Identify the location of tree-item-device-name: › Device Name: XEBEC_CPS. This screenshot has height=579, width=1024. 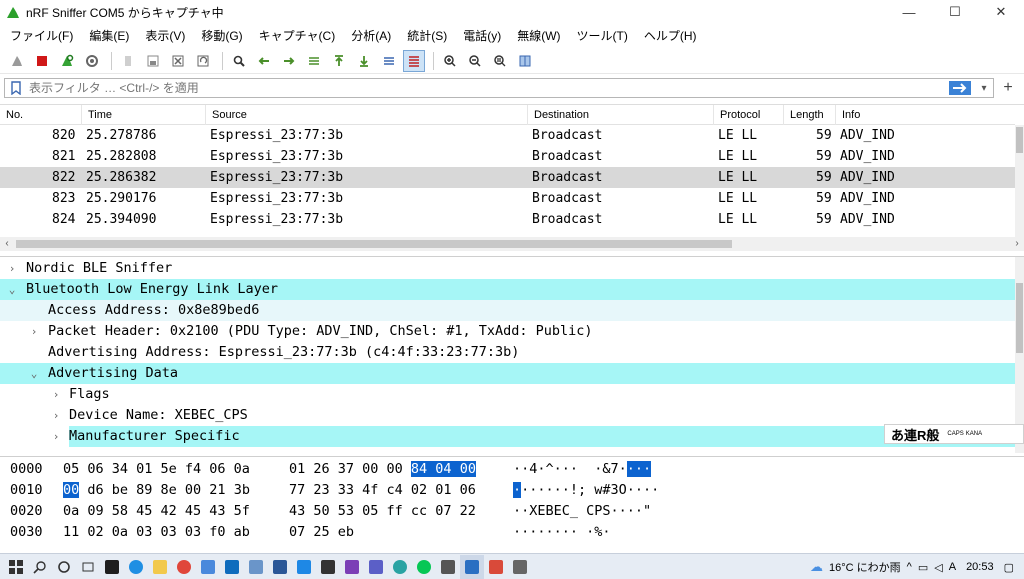
(507, 415).